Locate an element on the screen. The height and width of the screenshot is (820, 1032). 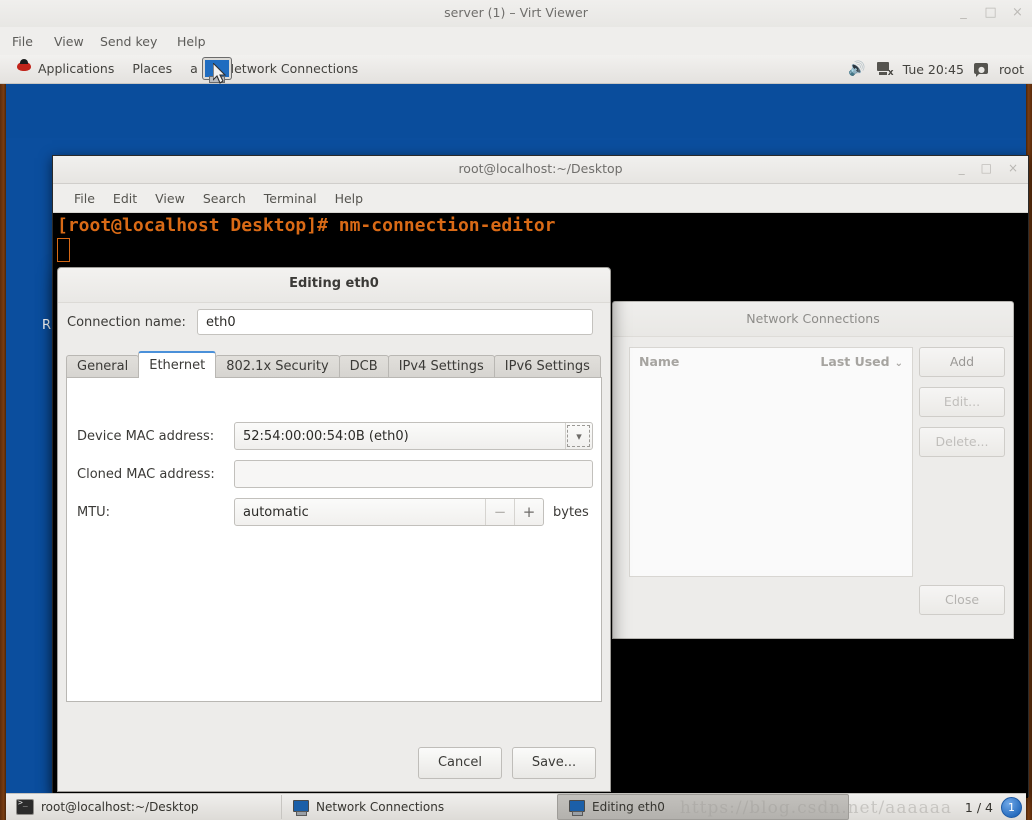
tab-ipv6-settings: IPv6 Settings is located at coordinates (547, 366).